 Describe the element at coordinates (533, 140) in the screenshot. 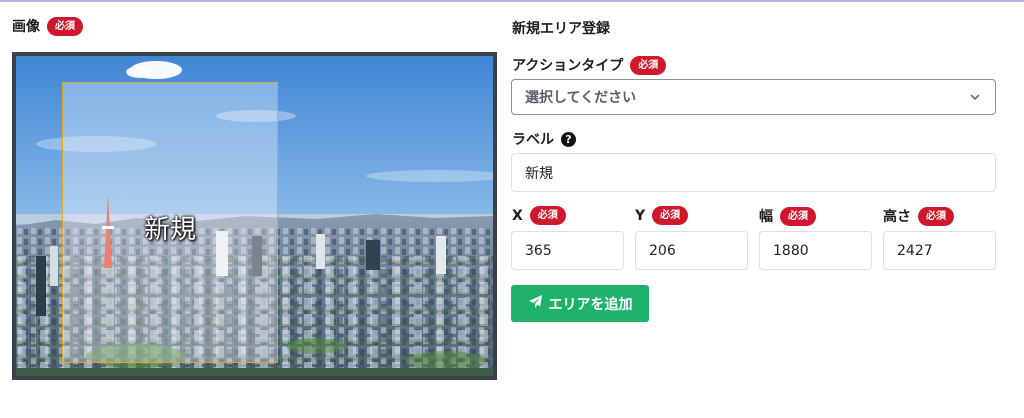

I see `label-field-label: ラベル` at that location.